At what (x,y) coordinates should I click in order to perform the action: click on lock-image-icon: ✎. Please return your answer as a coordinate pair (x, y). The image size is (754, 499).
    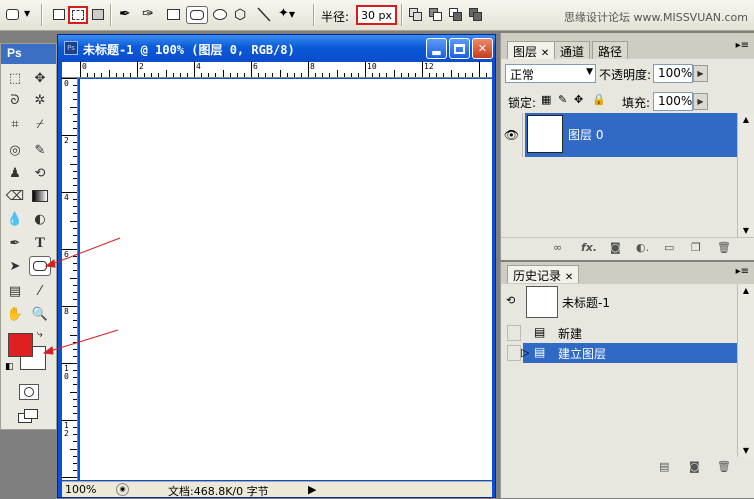
    Looking at the image, I should click on (562, 99).